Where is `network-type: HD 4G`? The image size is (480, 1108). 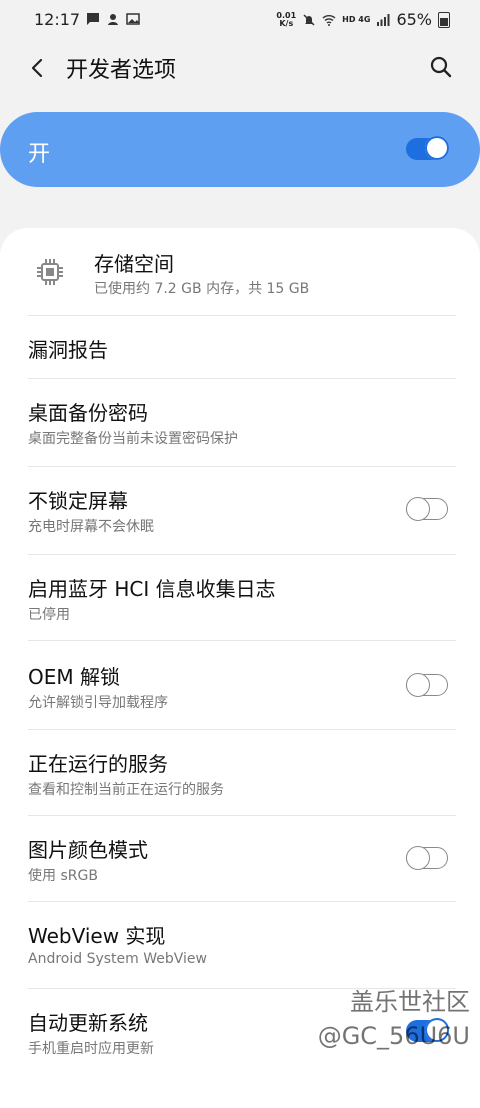
network-type: HD 4G is located at coordinates (356, 19).